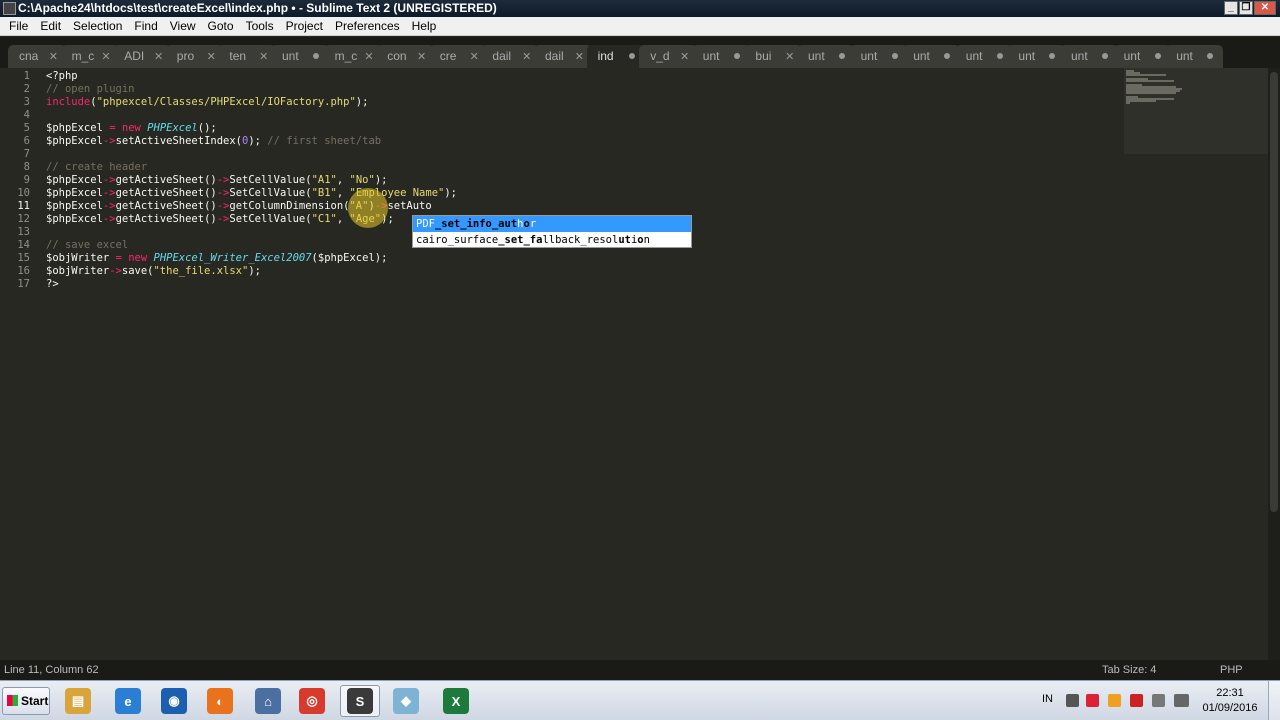 The height and width of the screenshot is (720, 1280). Describe the element at coordinates (37, 56) in the screenshot. I see `tab-0: cna ✕` at that location.